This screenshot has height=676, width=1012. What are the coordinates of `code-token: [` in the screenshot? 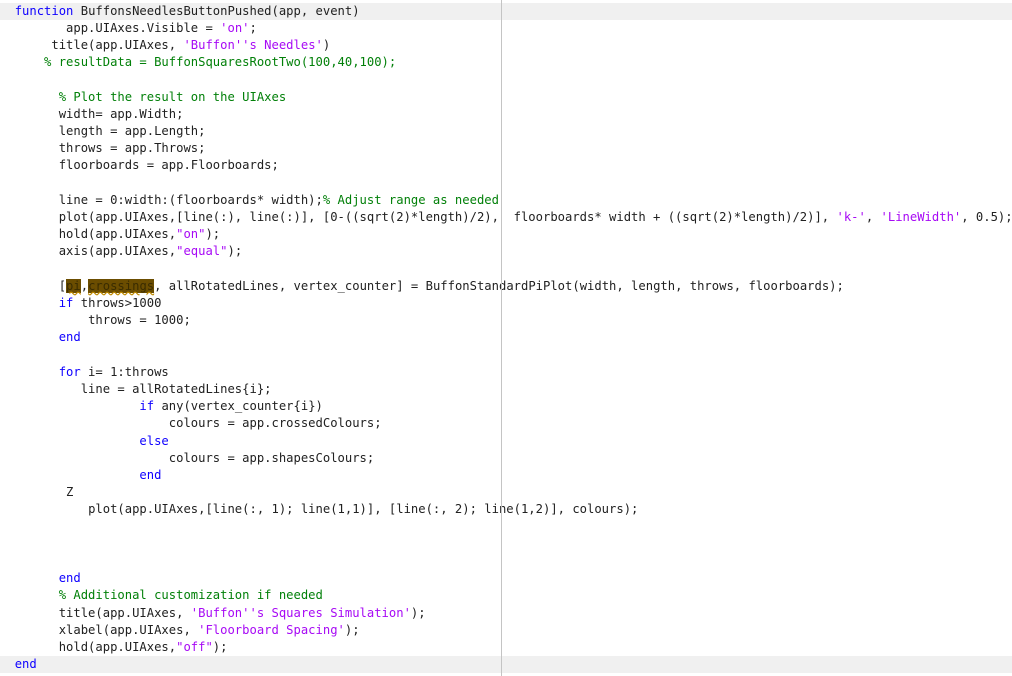 It's located at (62, 285).